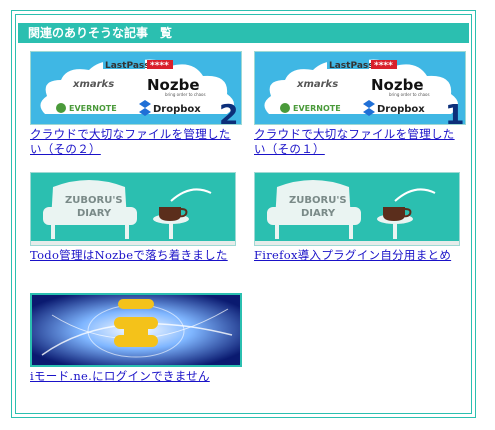  Describe the element at coordinates (360, 142) in the screenshot. I see `post-link: クラウドで大切なファイルを管理したい（その１）` at that location.